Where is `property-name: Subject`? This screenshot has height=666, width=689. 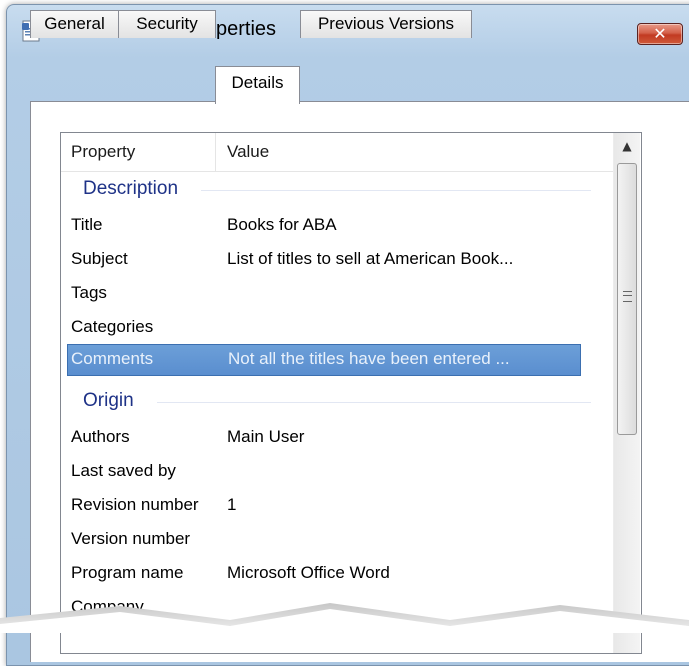
property-name: Subject is located at coordinates (99, 258).